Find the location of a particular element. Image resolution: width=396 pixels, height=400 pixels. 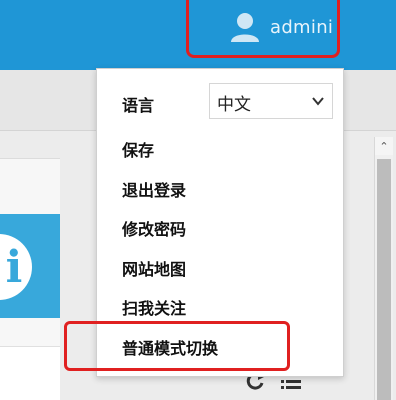

info-glyph: i is located at coordinates (14, 267).